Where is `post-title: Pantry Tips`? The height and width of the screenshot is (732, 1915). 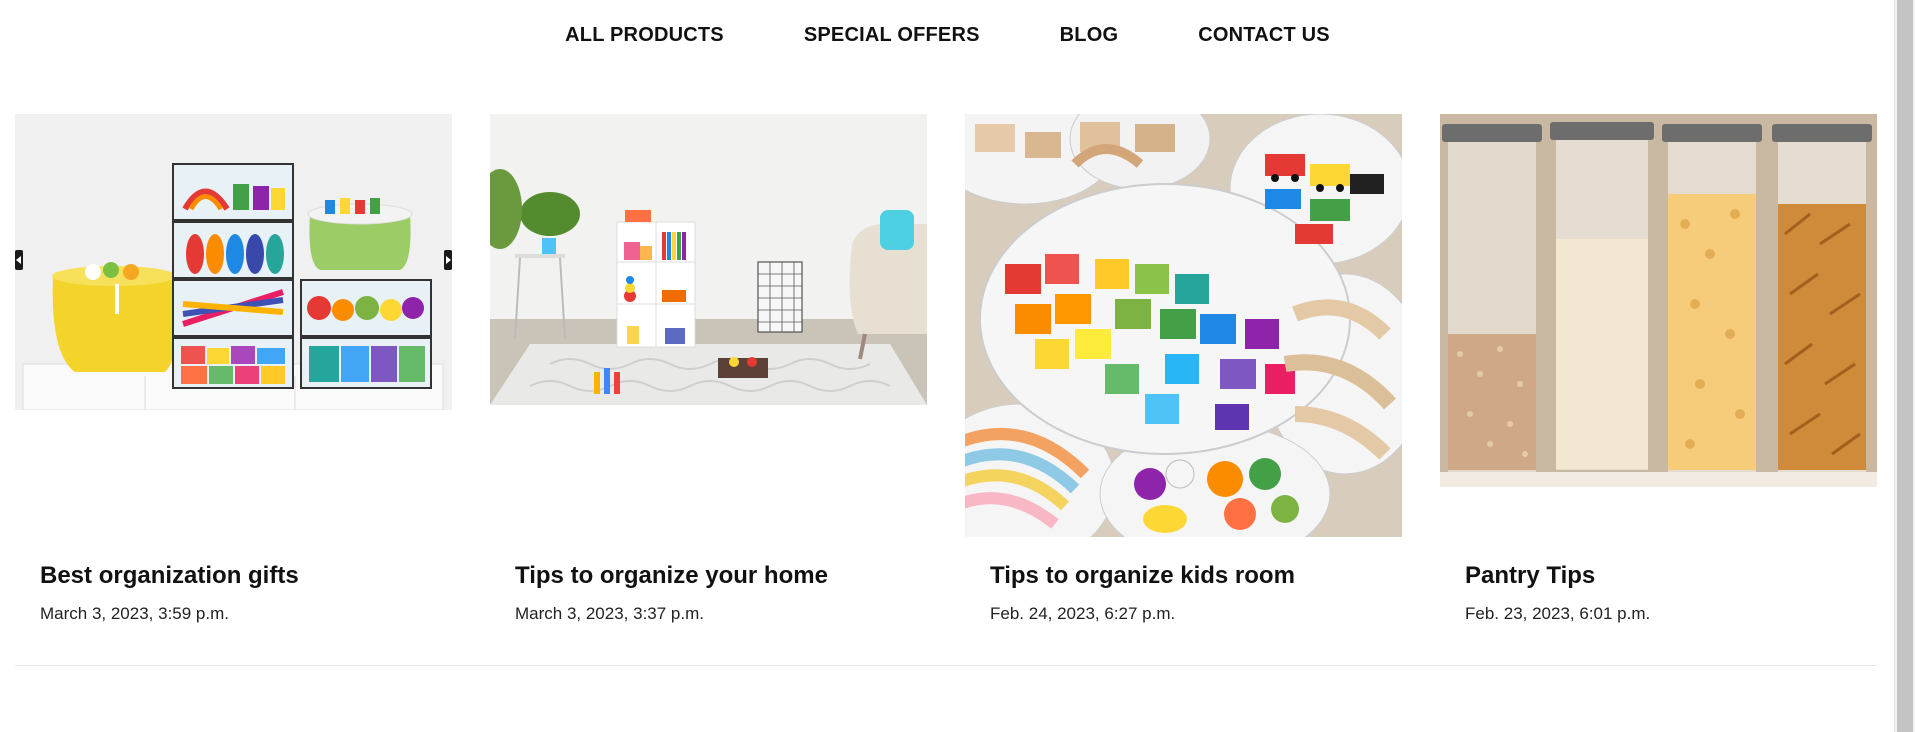
post-title: Pantry Tips is located at coordinates (1557, 576).